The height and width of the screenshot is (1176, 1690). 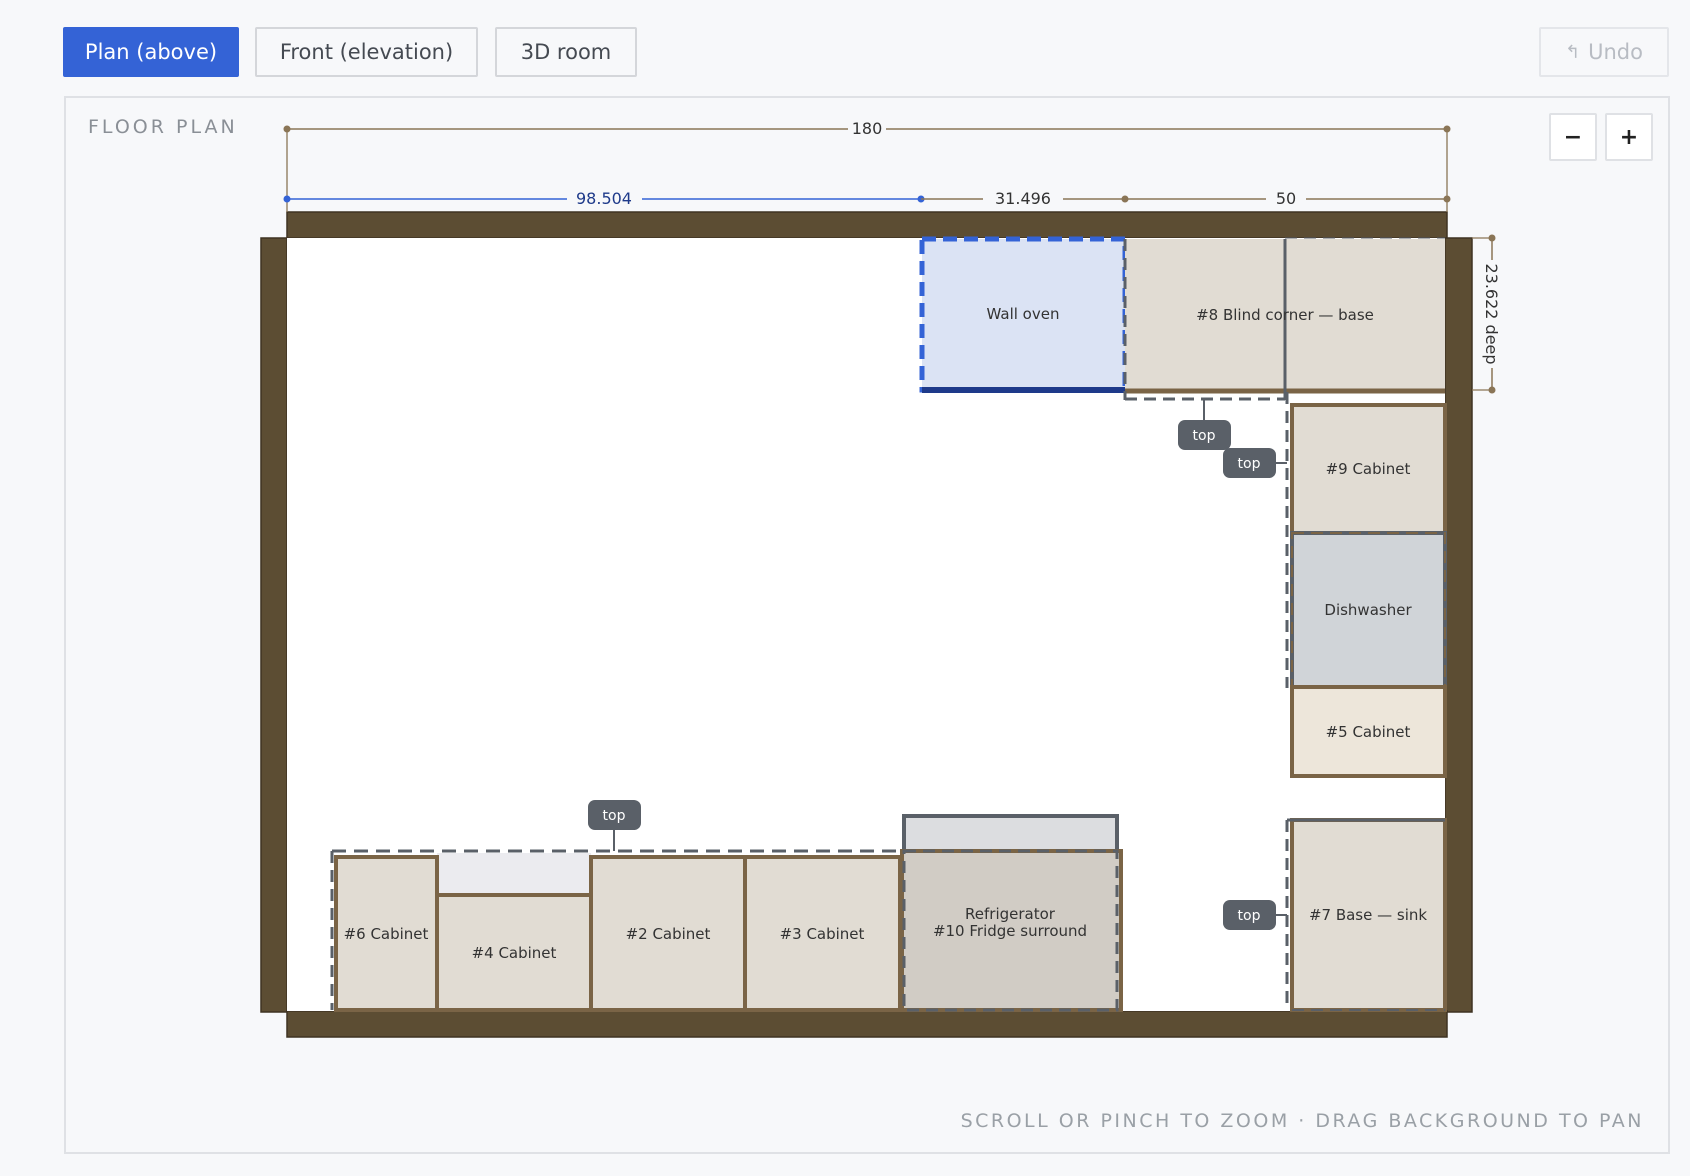 I want to click on refrigerator-label: Refrigerator, so click(x=1010, y=914).